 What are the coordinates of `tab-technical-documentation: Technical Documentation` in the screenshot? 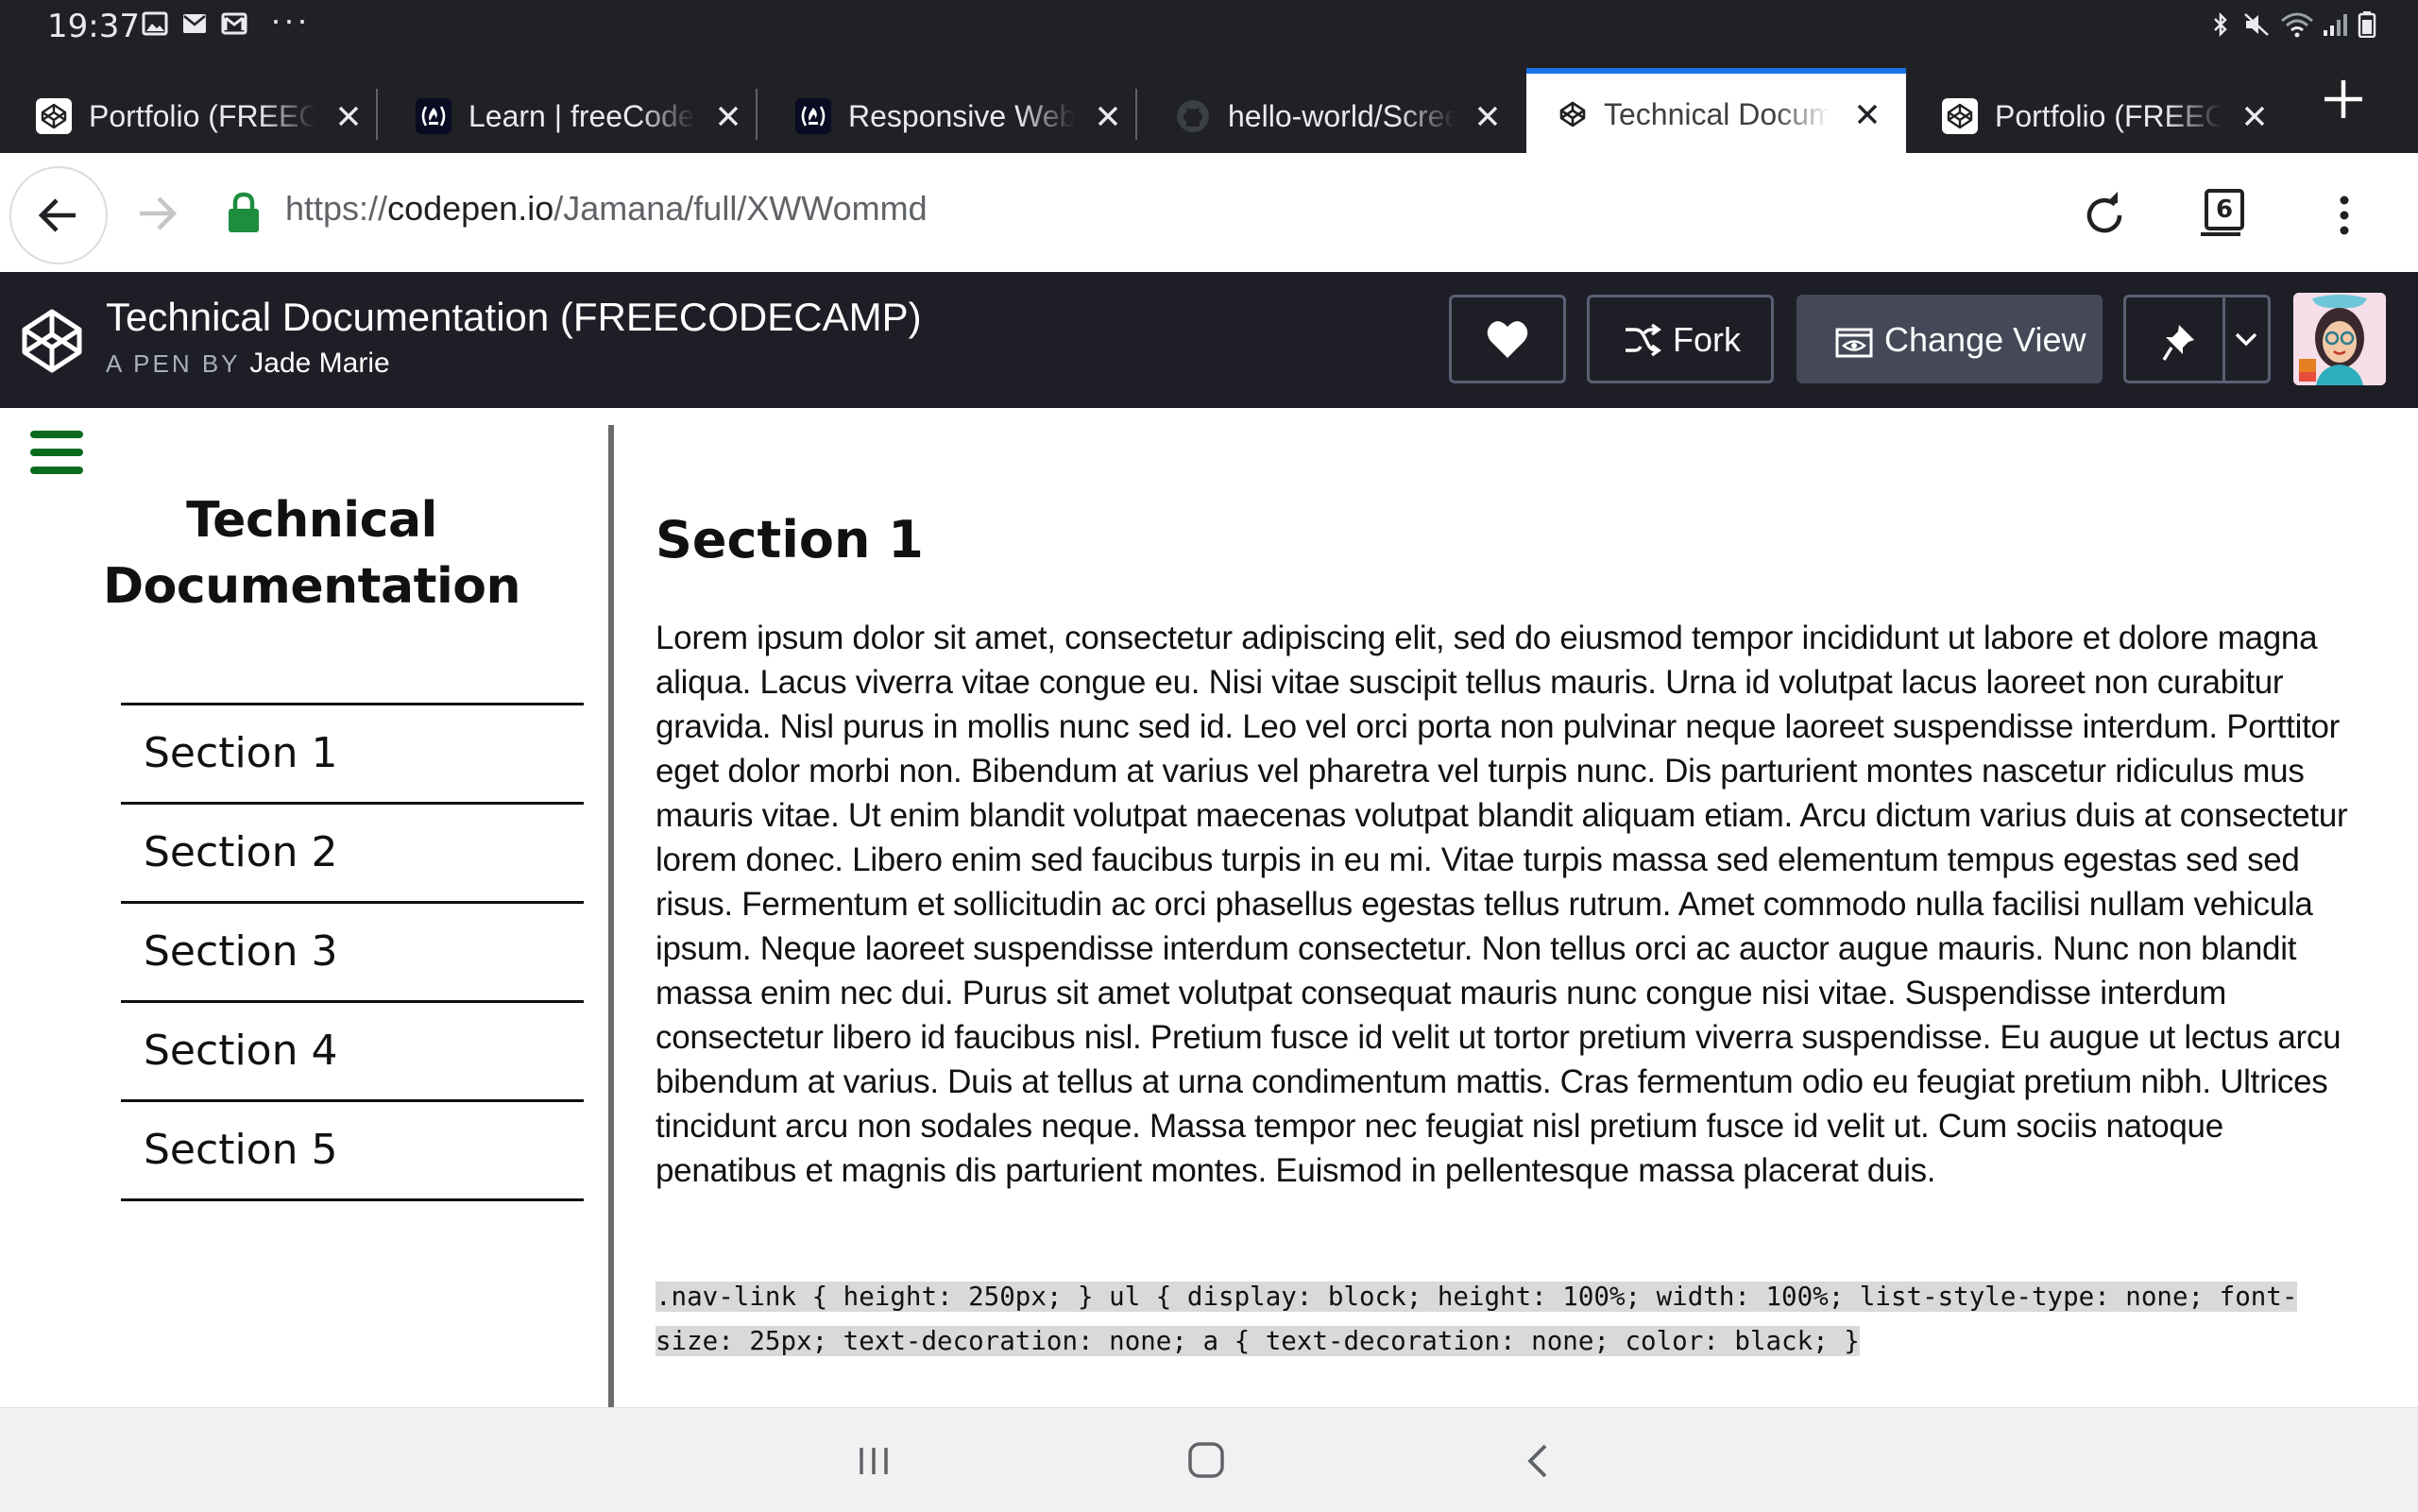 It's located at (1716, 110).